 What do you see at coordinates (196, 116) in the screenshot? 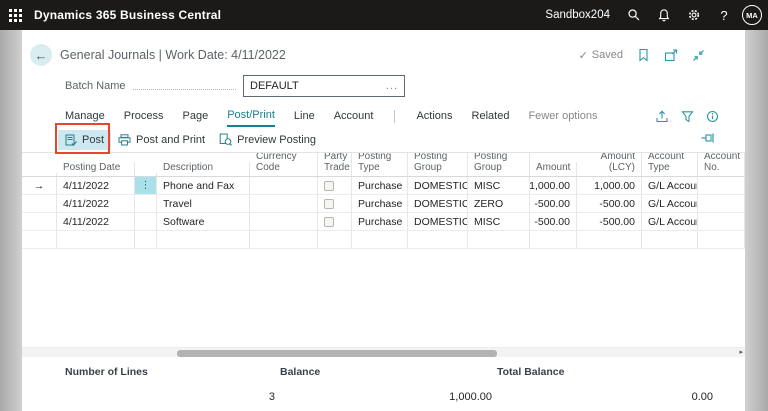
I see `menu-tab-page: Page` at bounding box center [196, 116].